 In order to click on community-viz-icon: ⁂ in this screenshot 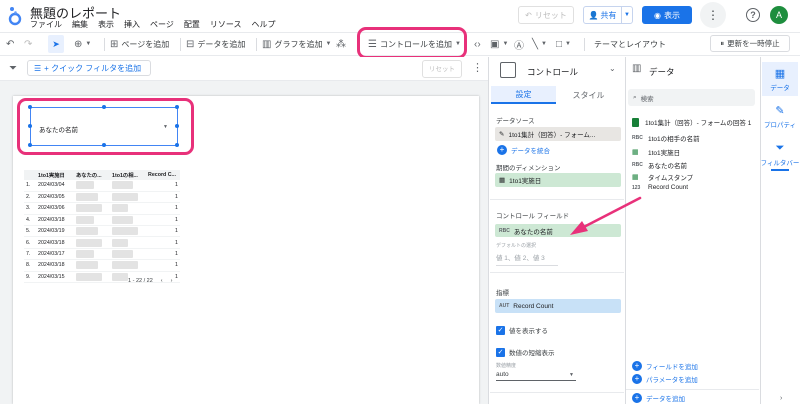, I will do `click(341, 44)`.